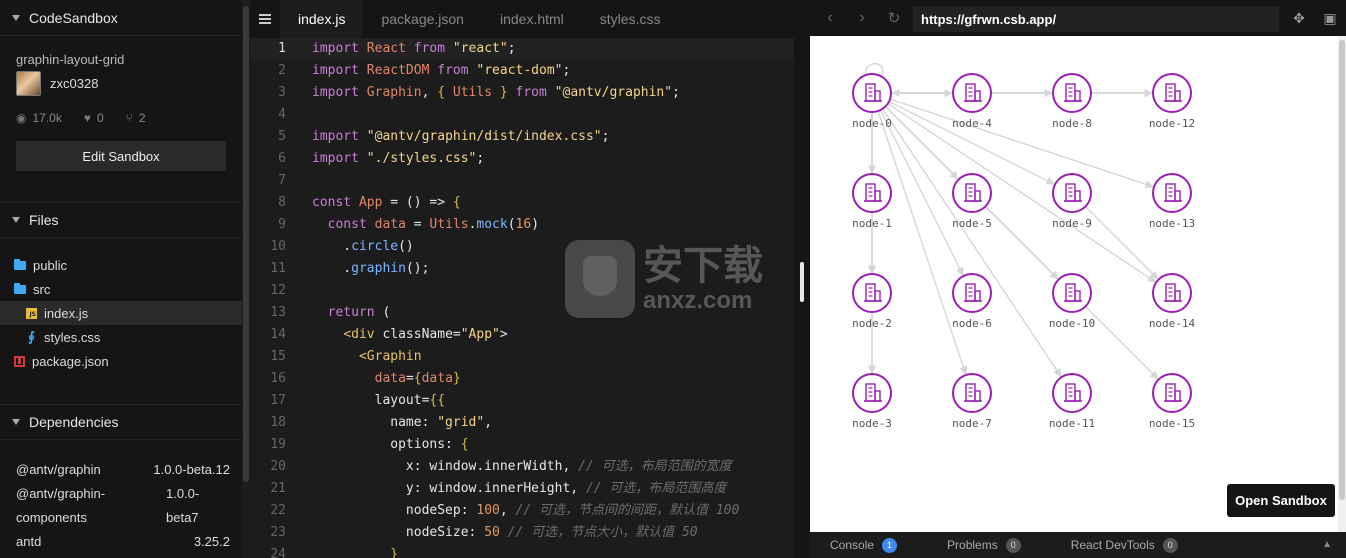 The height and width of the screenshot is (558, 1346). I want to click on code-line: 17 layout={{, so click(522, 401).